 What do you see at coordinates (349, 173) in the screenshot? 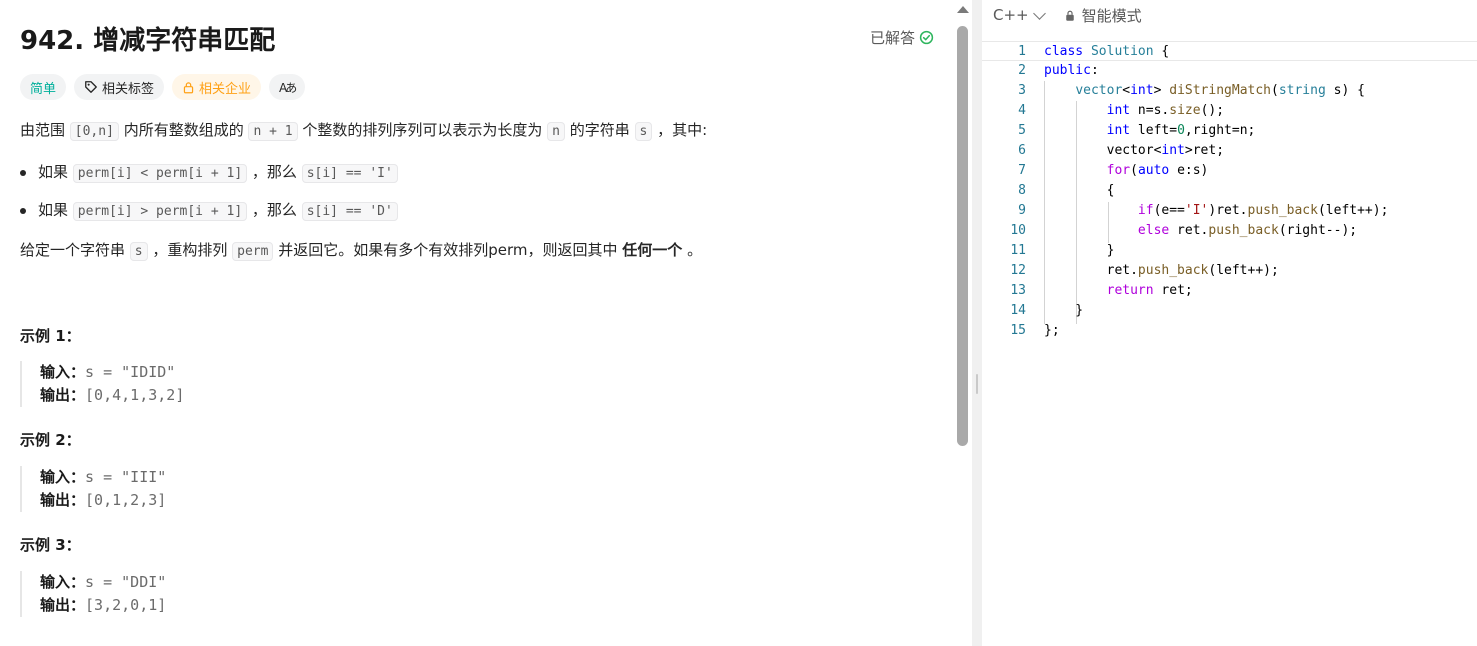
I see `inline-code: s[i] == 'I'` at bounding box center [349, 173].